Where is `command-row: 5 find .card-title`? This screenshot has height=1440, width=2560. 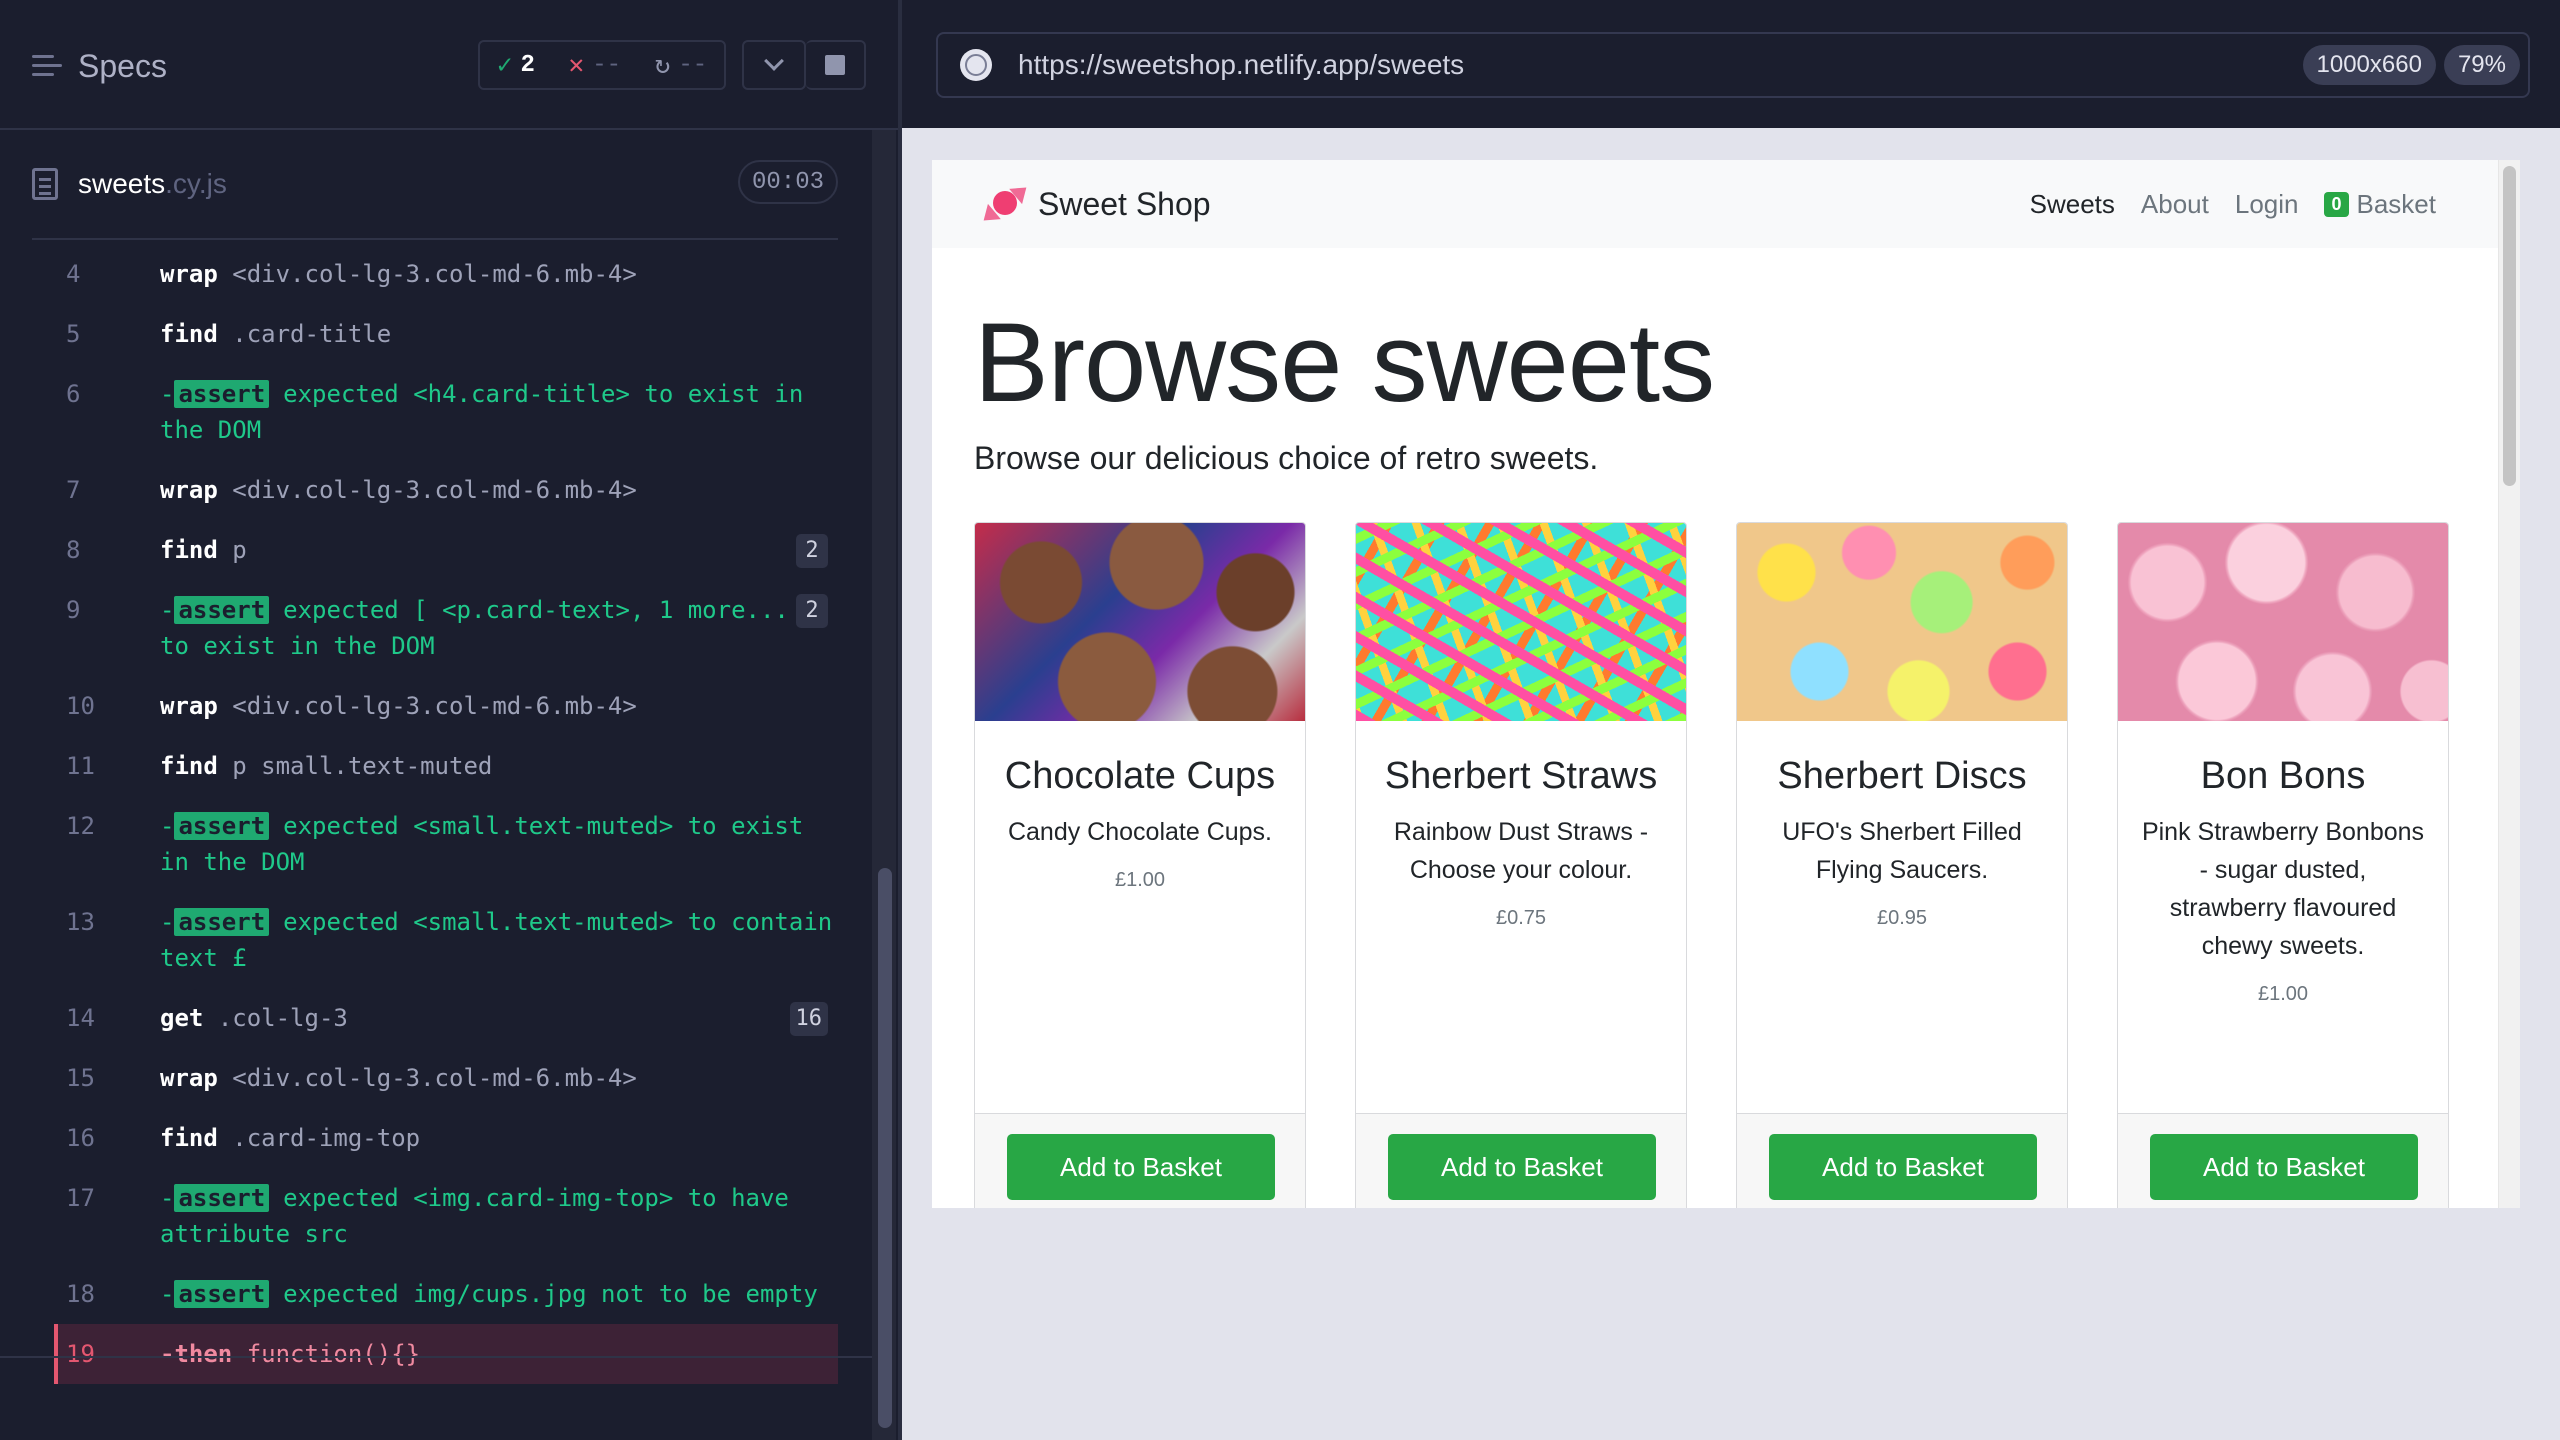
command-row: 5 find .card-title is located at coordinates (448, 334).